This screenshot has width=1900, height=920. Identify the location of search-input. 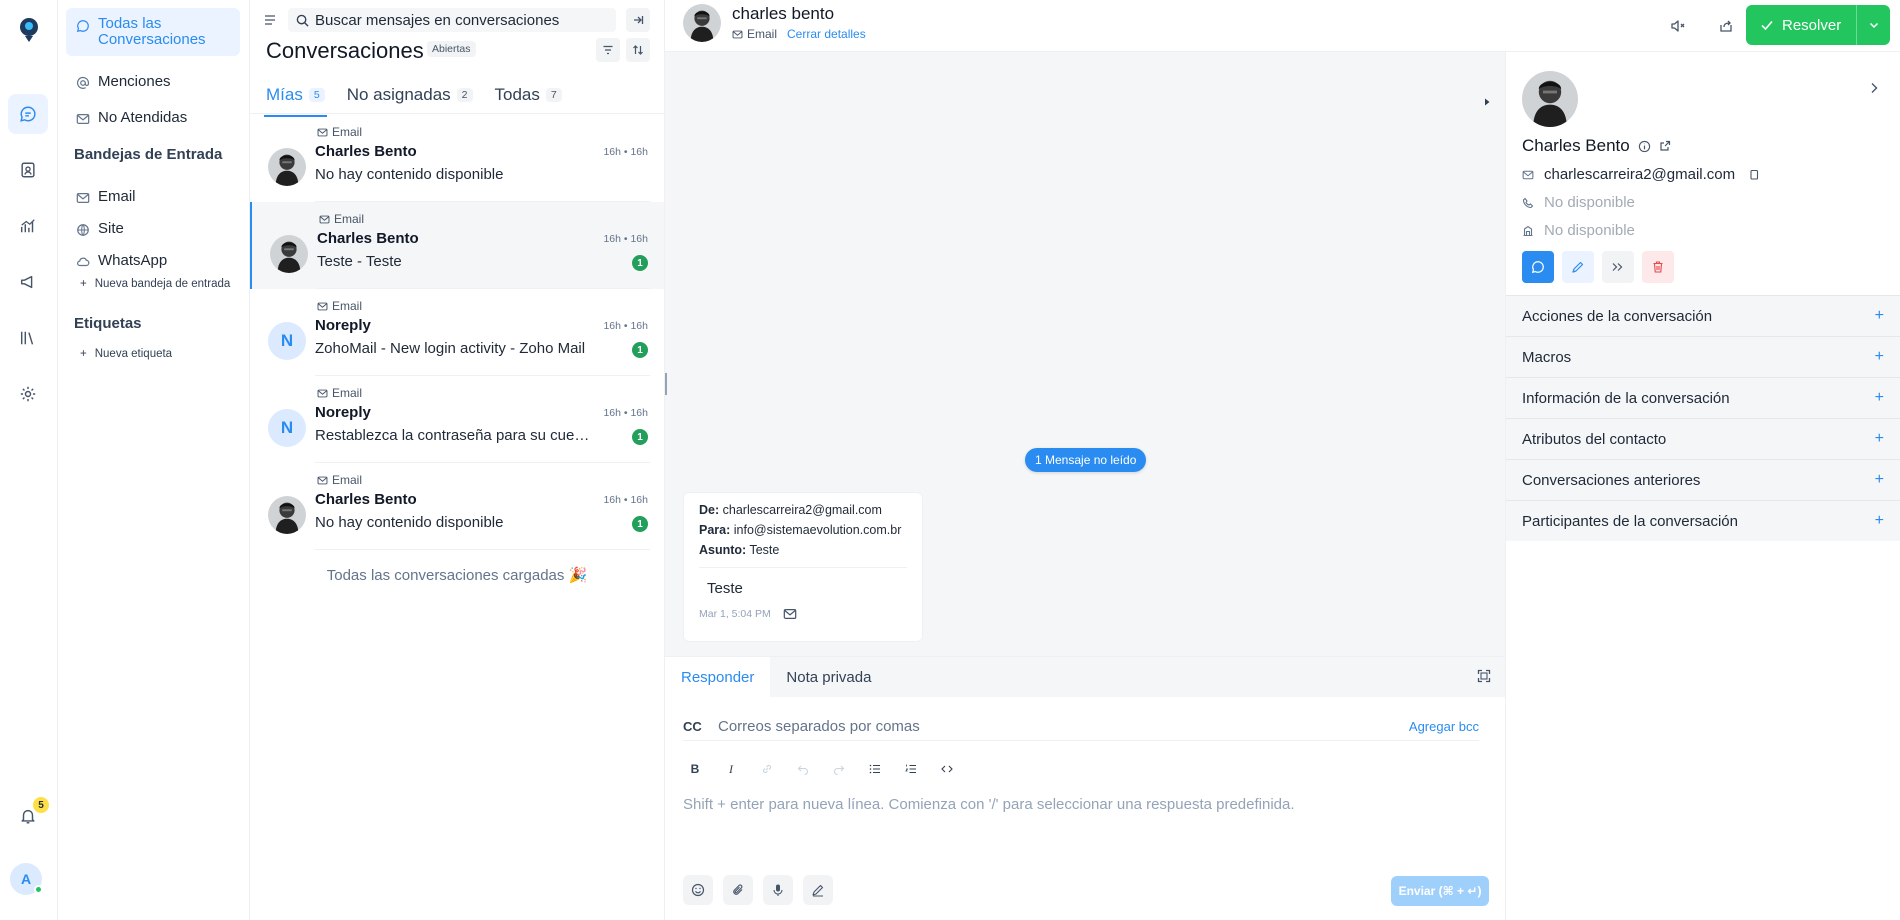
(461, 20).